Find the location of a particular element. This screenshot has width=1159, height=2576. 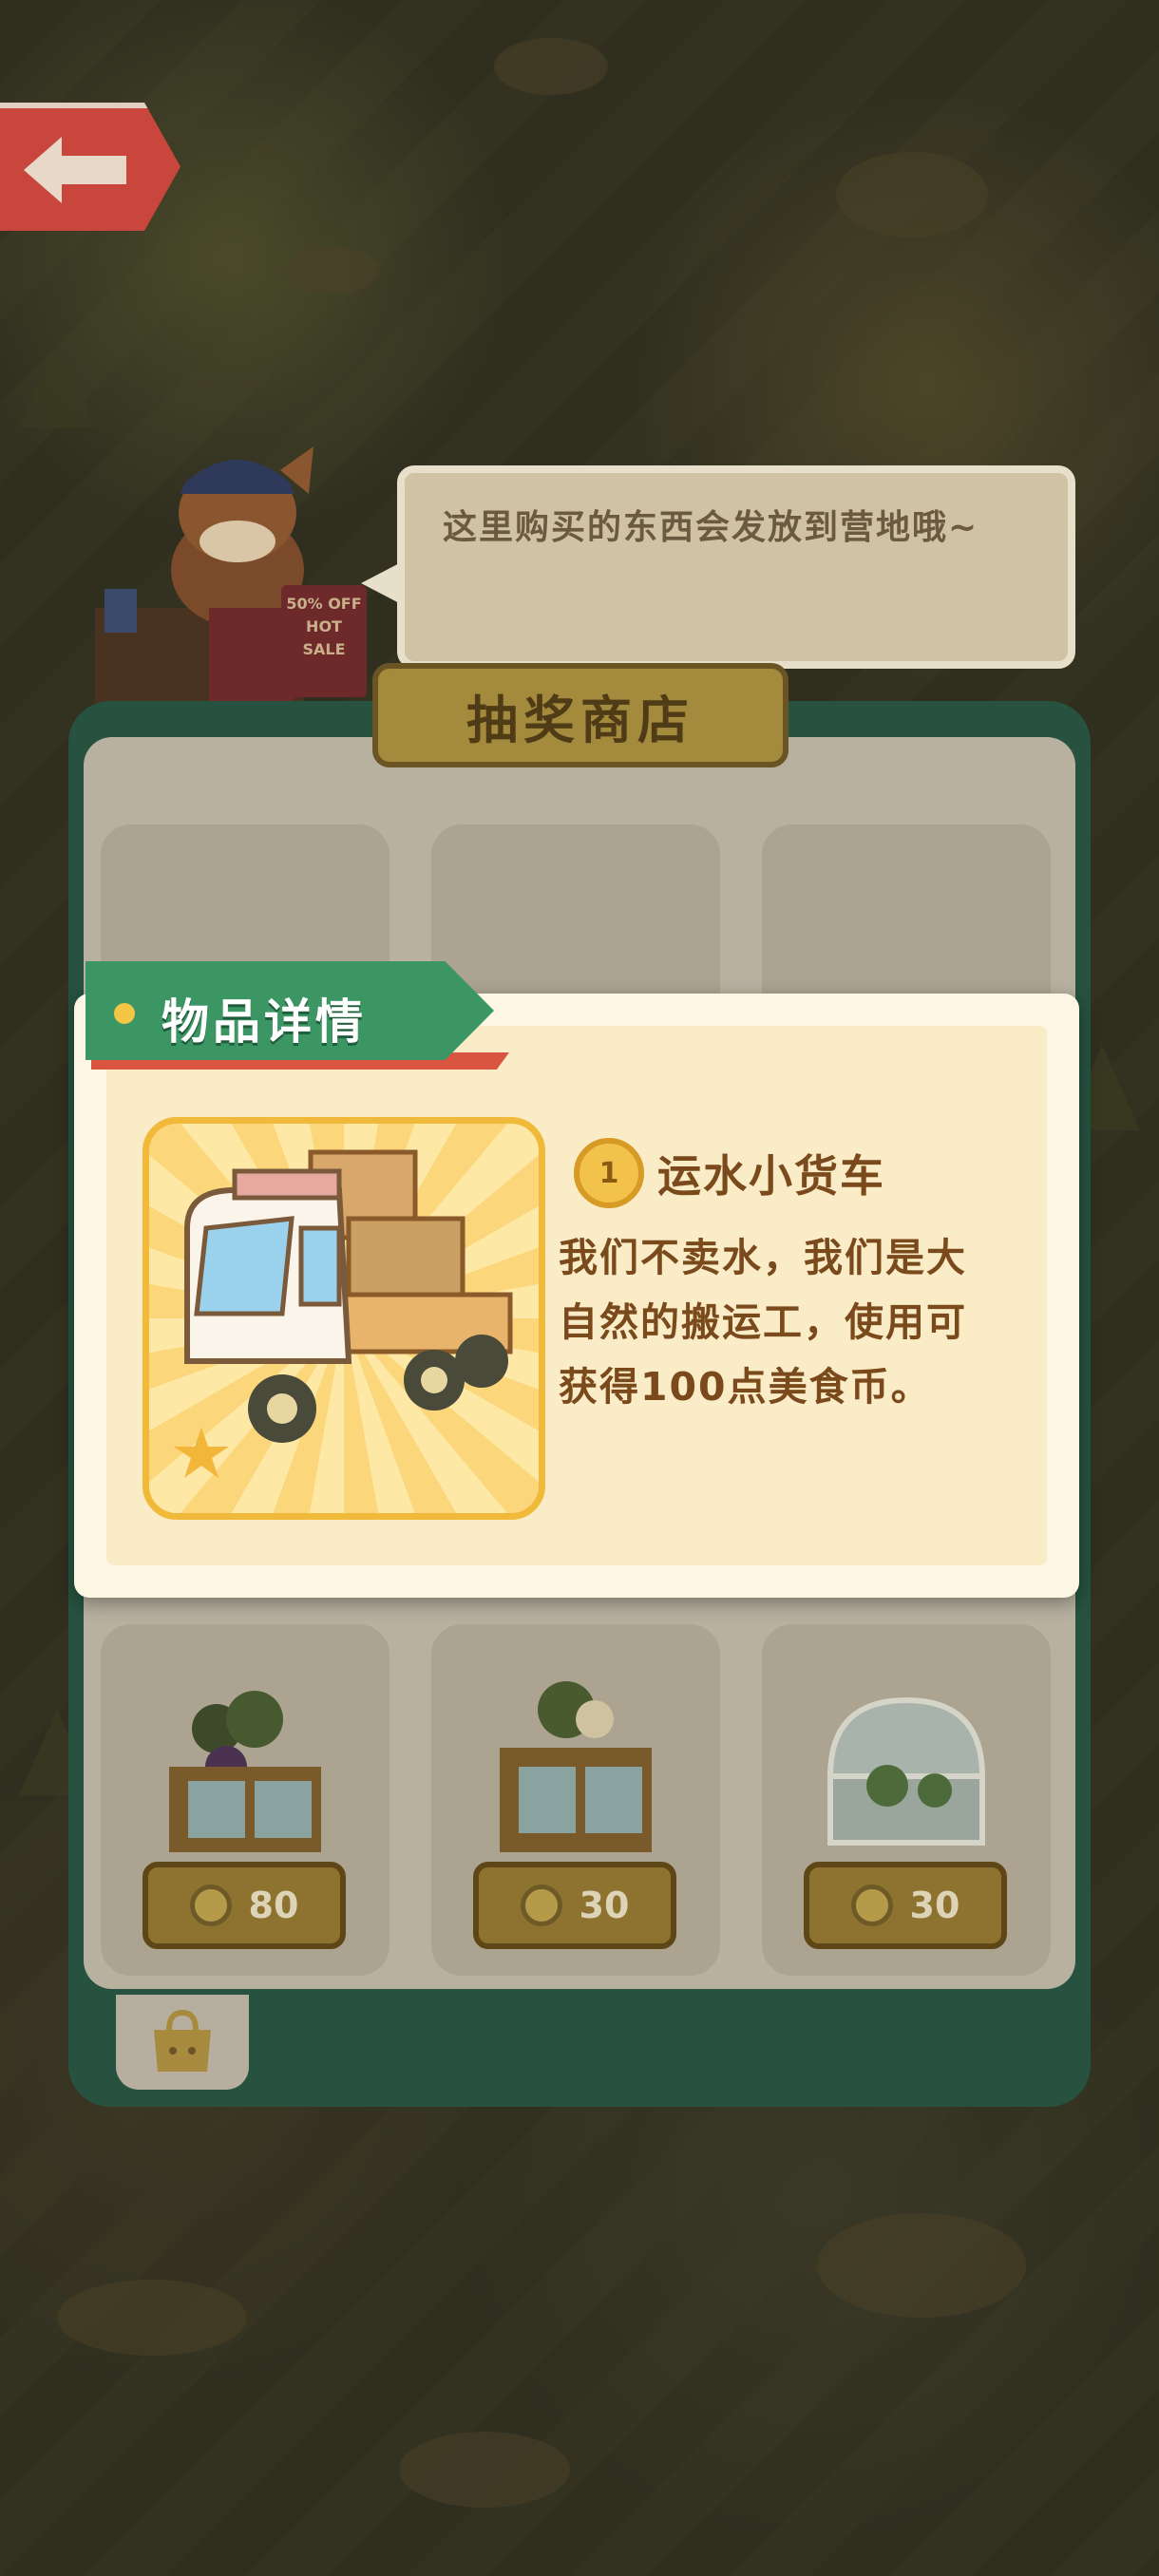

item-name: 运水小货车 is located at coordinates (771, 1176).